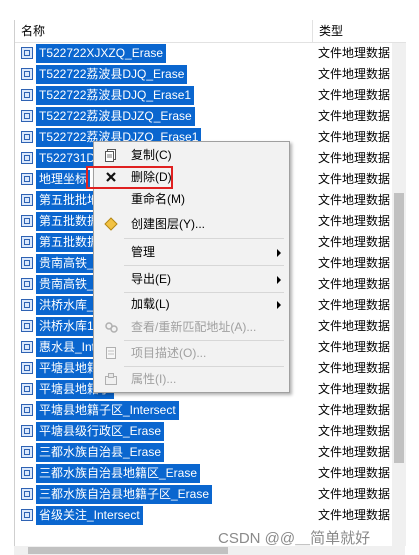 This screenshot has width=419, height=555. Describe the element at coordinates (100, 452) in the screenshot. I see `item-name: 三都水族自治县_Erase` at that location.